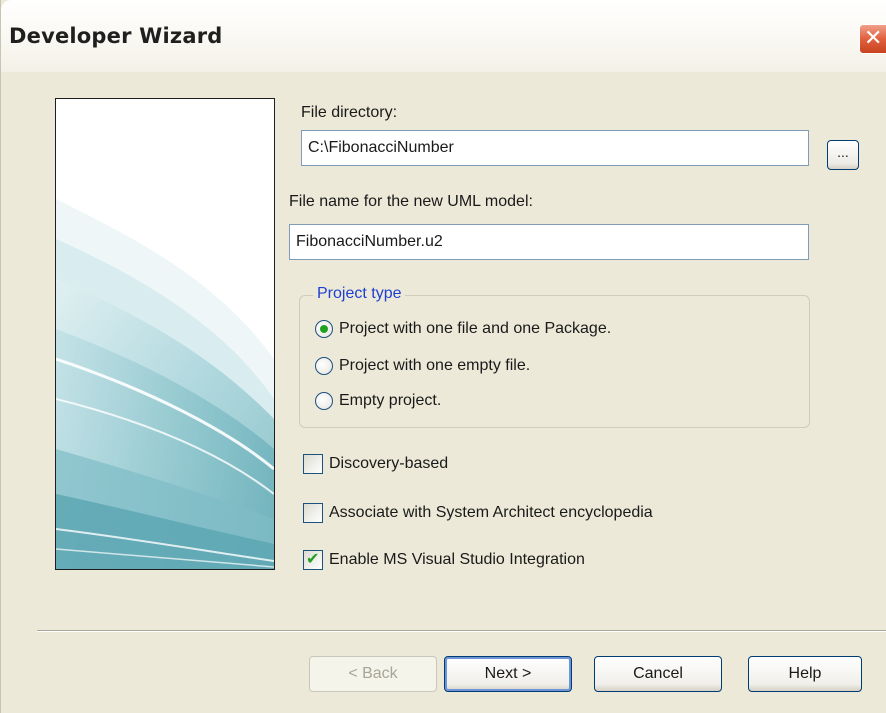  I want to click on close-icon: ✕, so click(873, 38).